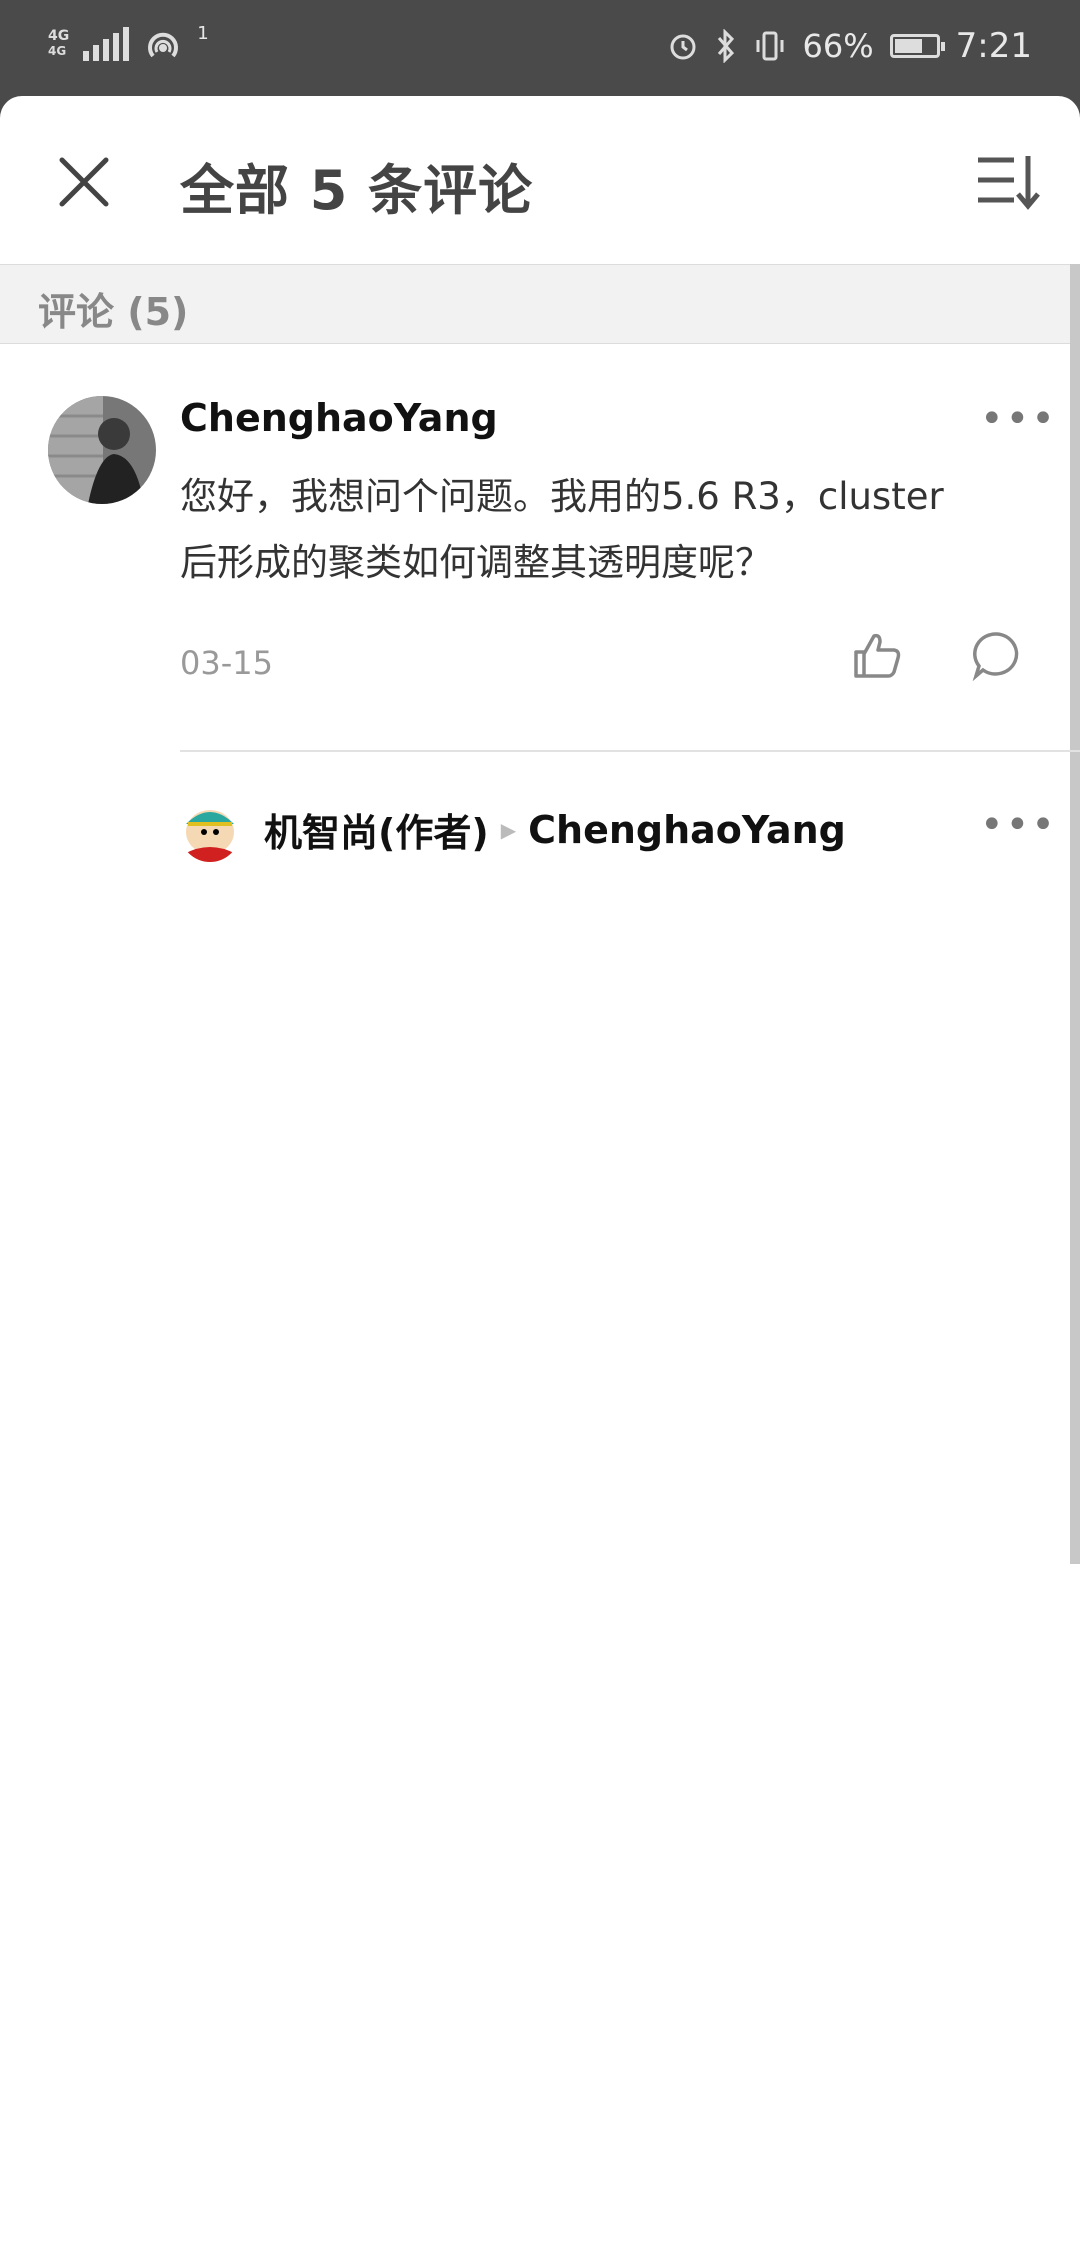  What do you see at coordinates (540, 48) in the screenshot?
I see `status-bar: 4G 4G 1 66% 7:21` at bounding box center [540, 48].